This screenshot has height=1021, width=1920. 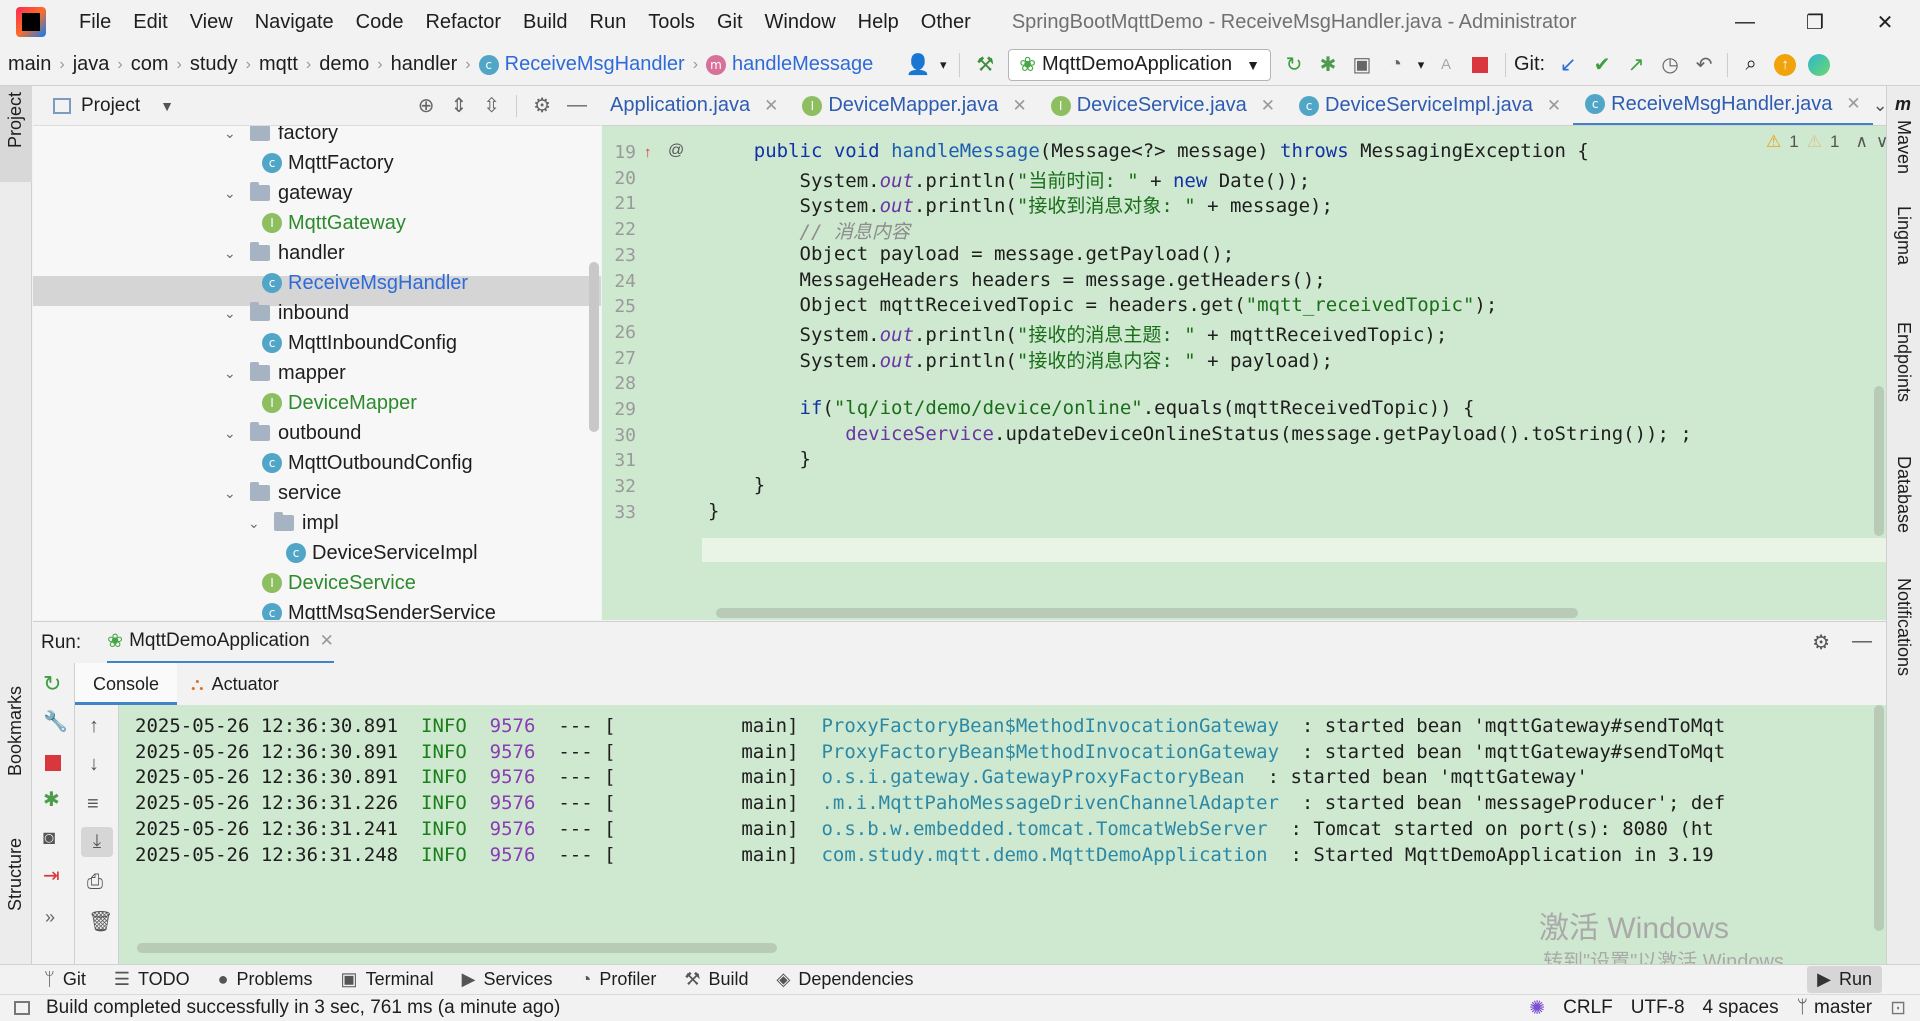 I want to click on lock-icon: ⊡, so click(x=1898, y=1008).